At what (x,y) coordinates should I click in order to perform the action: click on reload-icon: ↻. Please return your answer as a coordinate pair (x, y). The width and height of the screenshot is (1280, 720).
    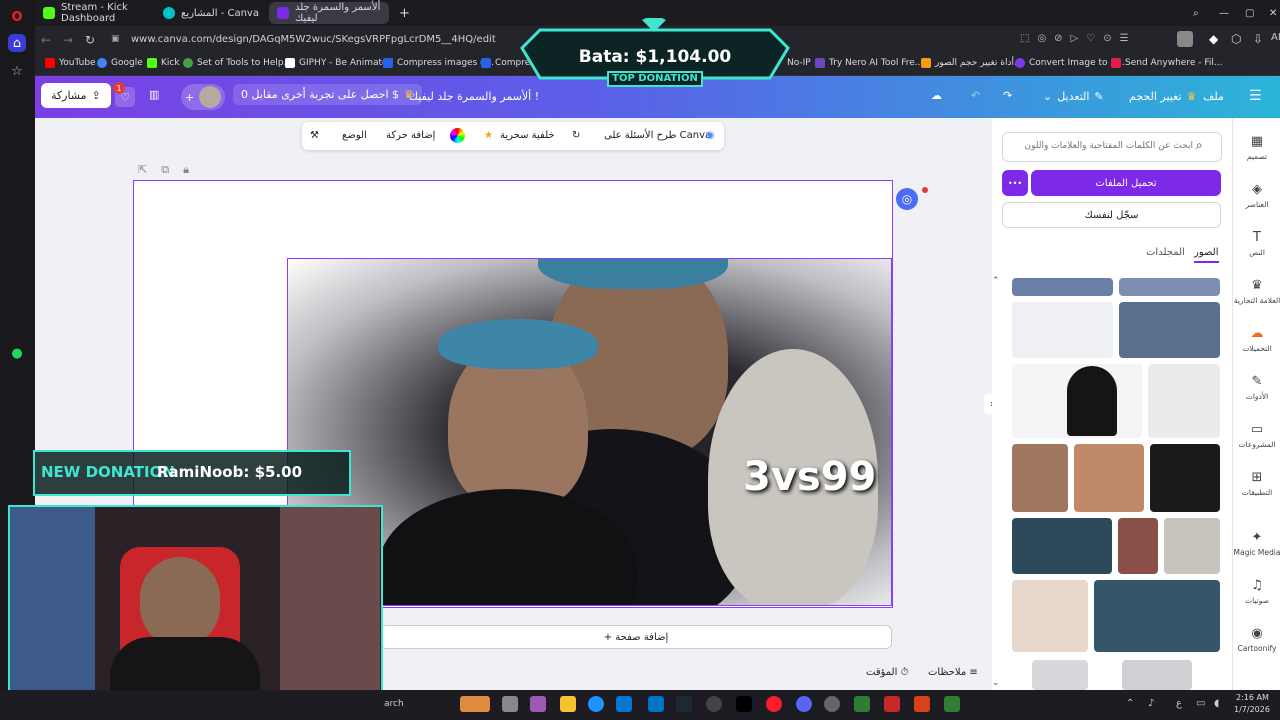
    Looking at the image, I should click on (90, 40).